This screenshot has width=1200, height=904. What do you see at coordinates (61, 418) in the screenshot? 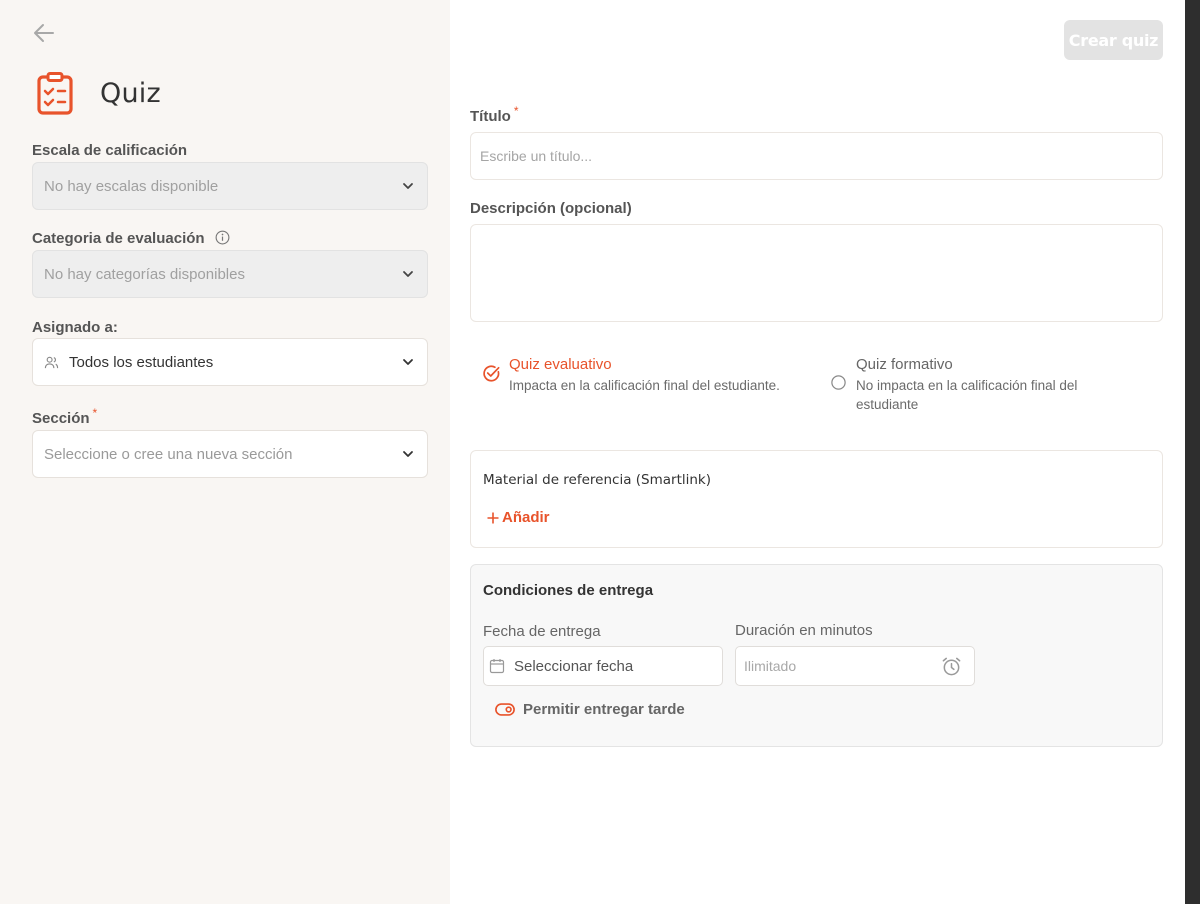
I see `section-label: Sección` at bounding box center [61, 418].